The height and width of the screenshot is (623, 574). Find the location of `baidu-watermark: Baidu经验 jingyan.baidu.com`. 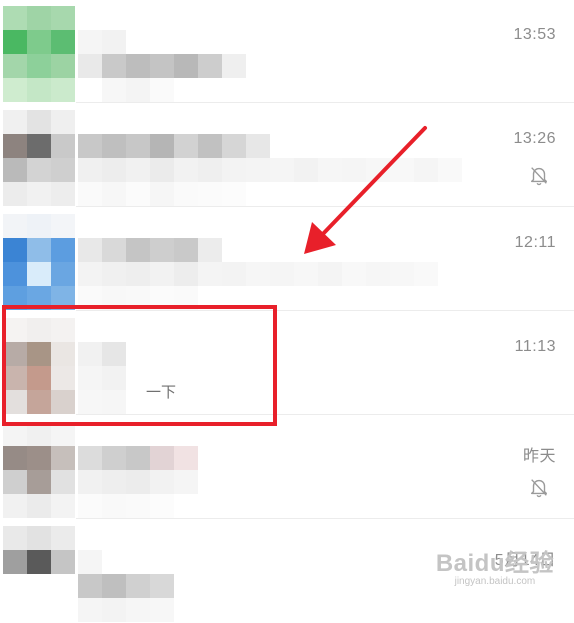

baidu-watermark: Baidu经验 jingyan.baidu.com is located at coordinates (495, 565).